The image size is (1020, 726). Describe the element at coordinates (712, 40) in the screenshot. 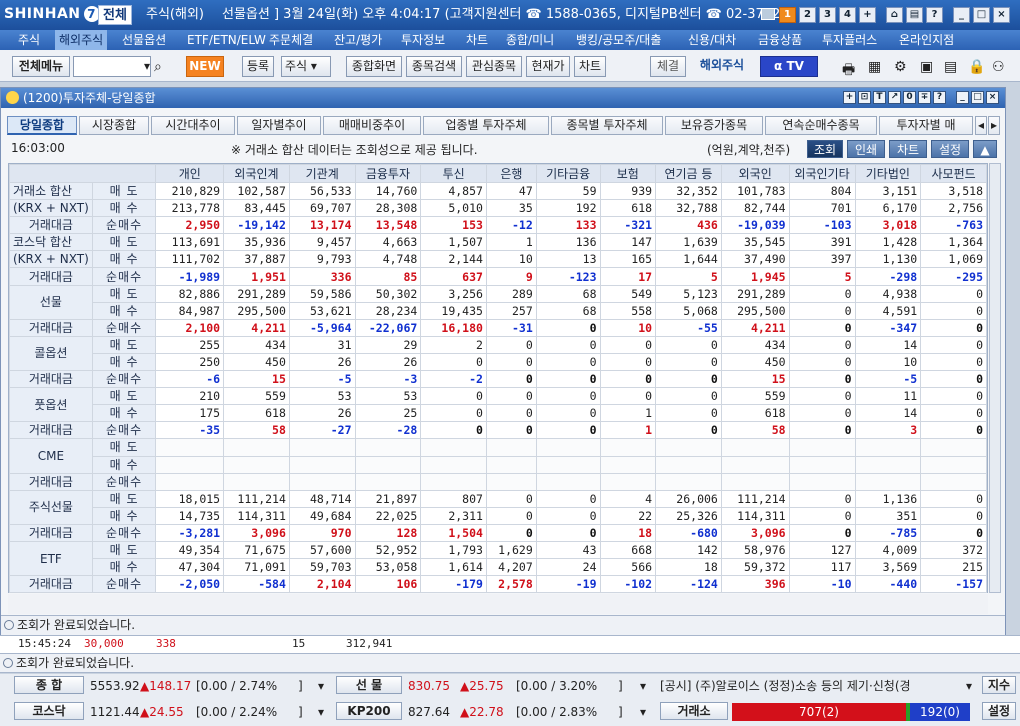

I see `menu-credit: 신용/대차` at that location.